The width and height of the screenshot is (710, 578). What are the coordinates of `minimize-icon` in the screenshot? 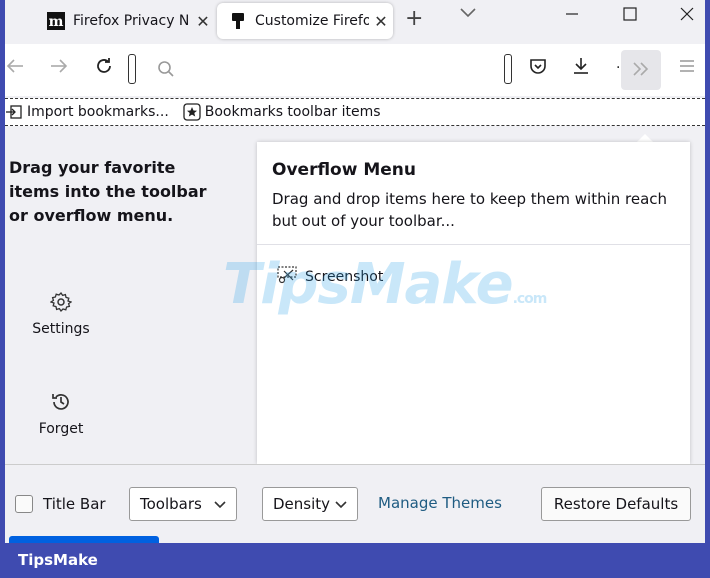 It's located at (572, 15).